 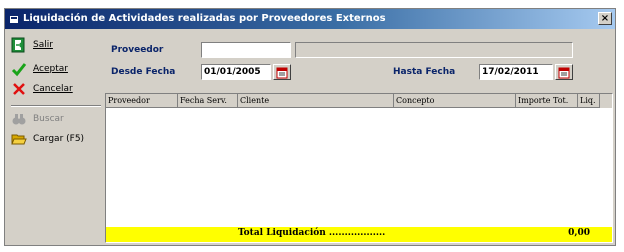 I want to click on column-header-fecha-serv: Fecha Serv., so click(x=208, y=101).